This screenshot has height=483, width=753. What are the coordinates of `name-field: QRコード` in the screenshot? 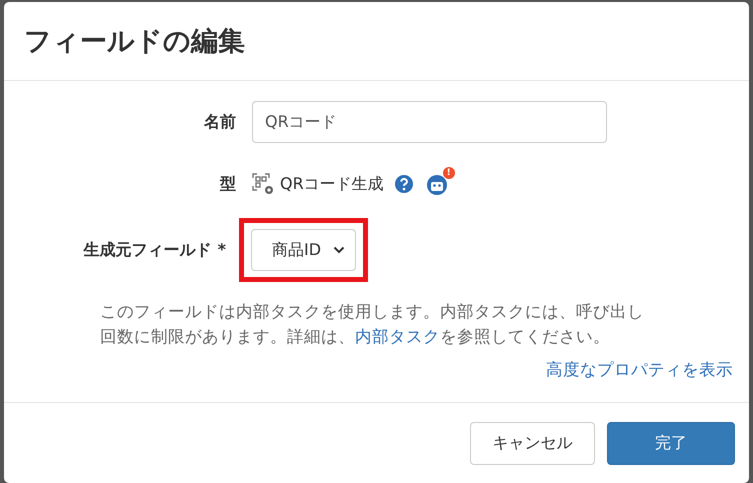 It's located at (429, 122).